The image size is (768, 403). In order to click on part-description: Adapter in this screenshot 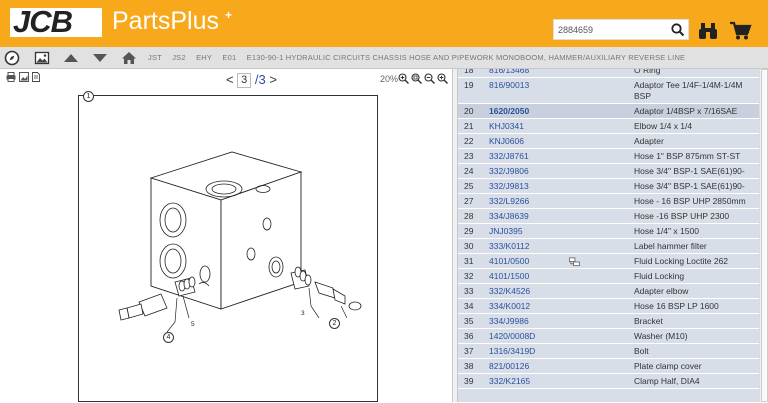, I will do `click(649, 141)`.